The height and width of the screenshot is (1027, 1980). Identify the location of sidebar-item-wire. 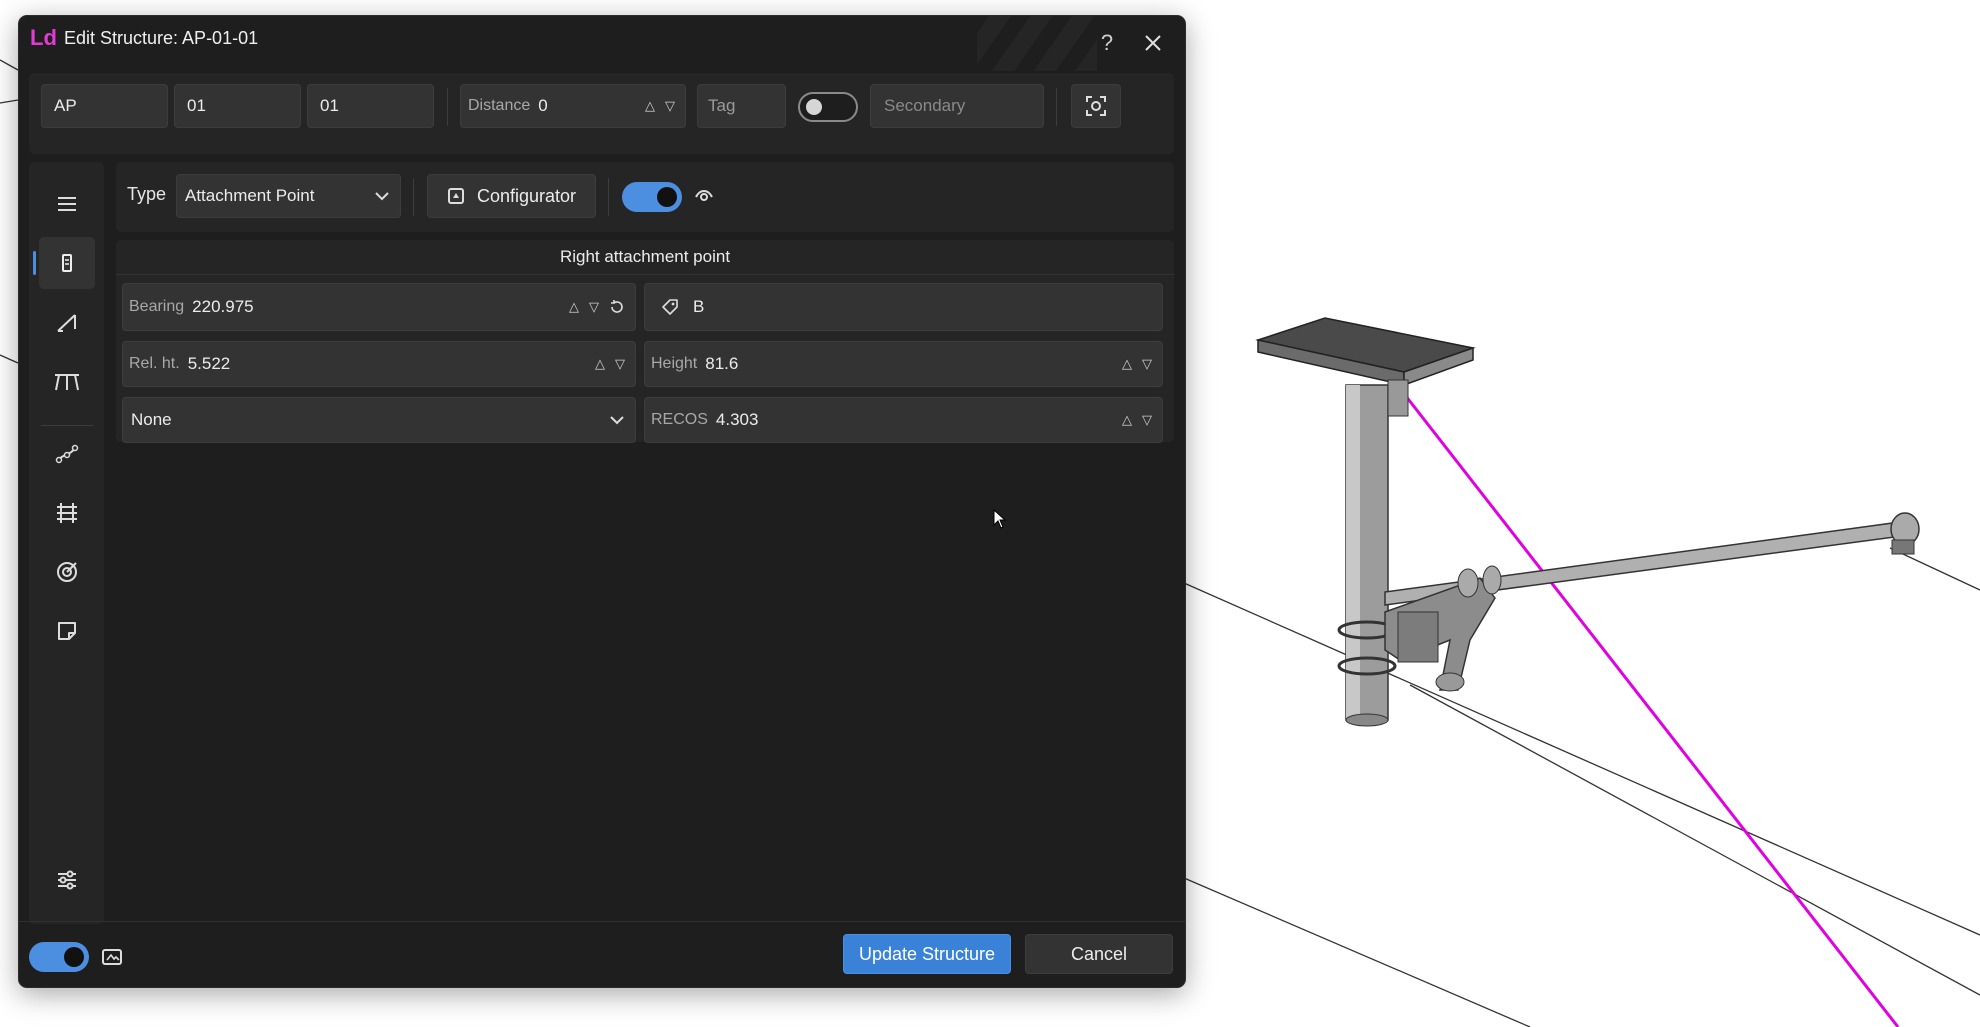
(67, 454).